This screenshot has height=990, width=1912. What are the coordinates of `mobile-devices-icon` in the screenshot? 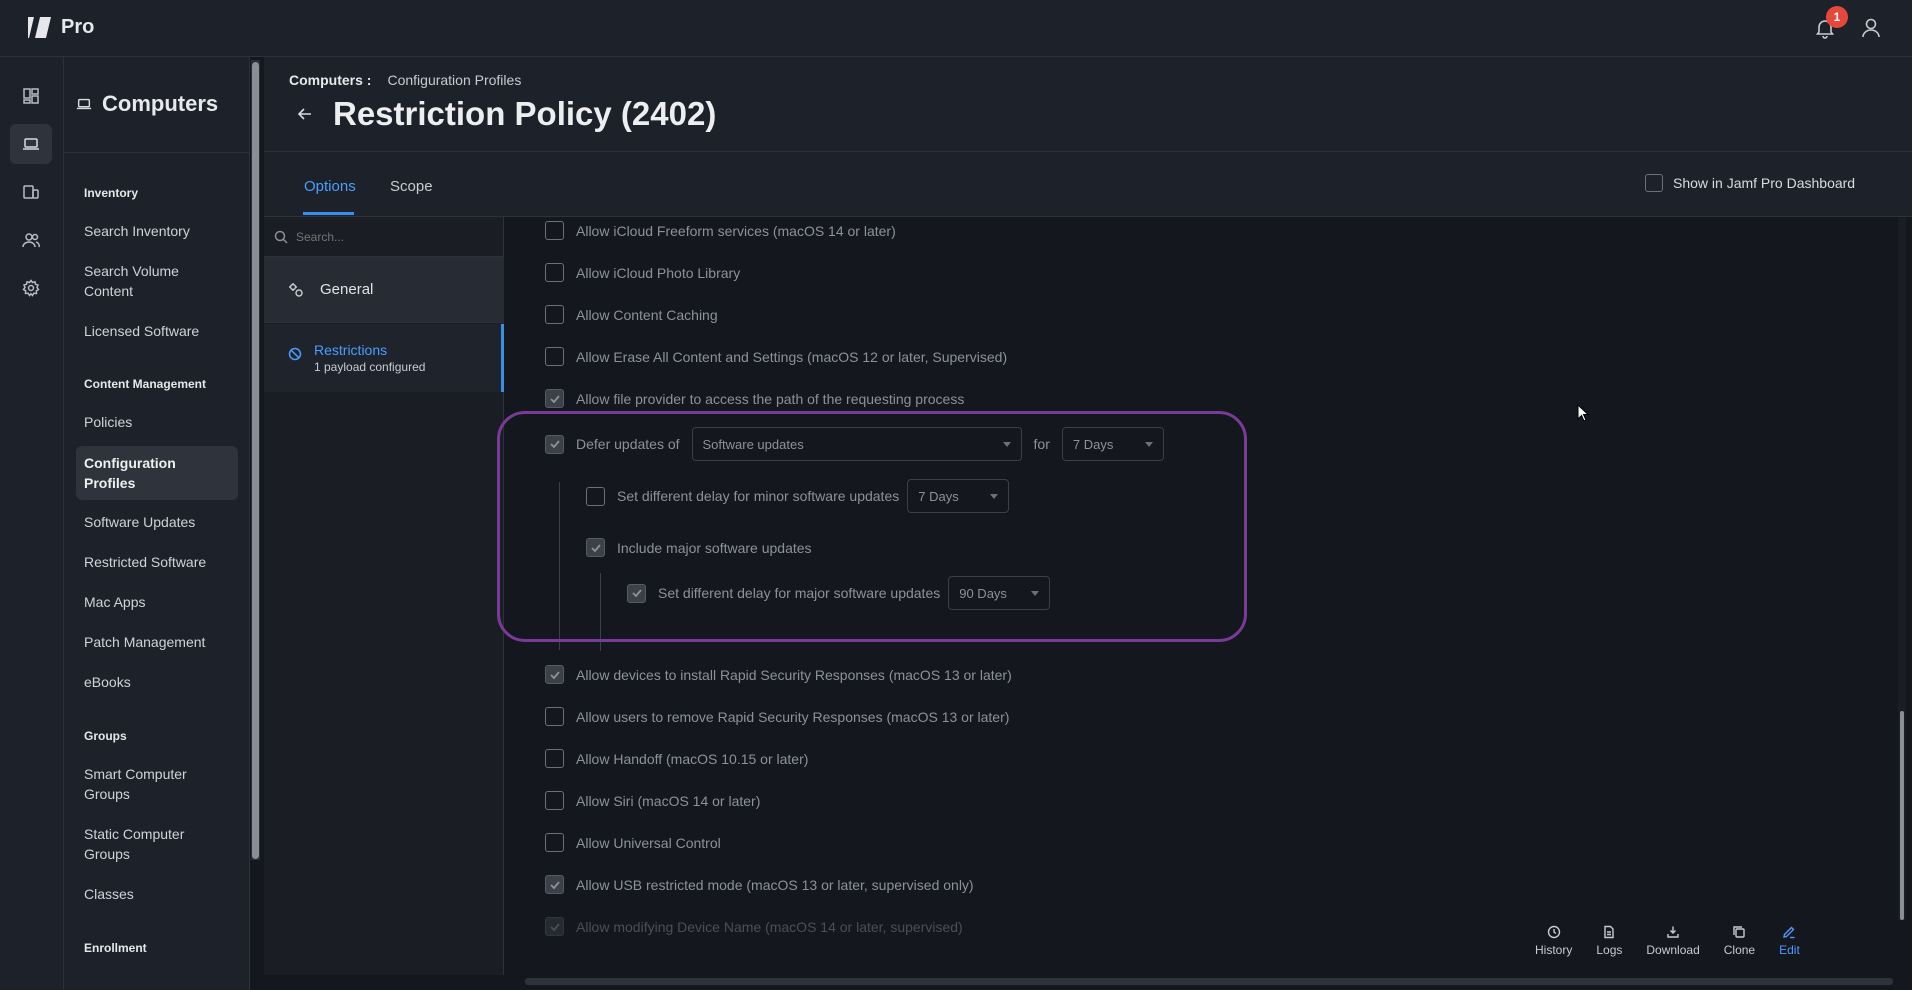 It's located at (31, 192).